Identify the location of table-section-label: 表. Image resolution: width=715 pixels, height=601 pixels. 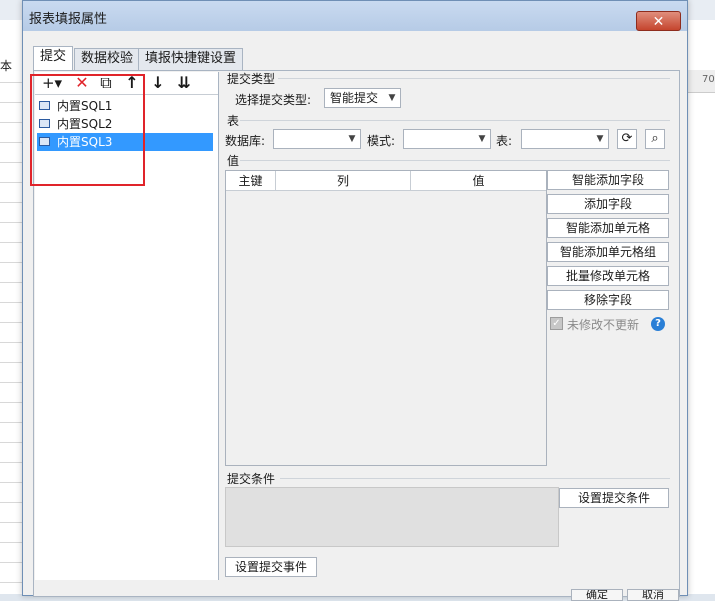
(233, 121).